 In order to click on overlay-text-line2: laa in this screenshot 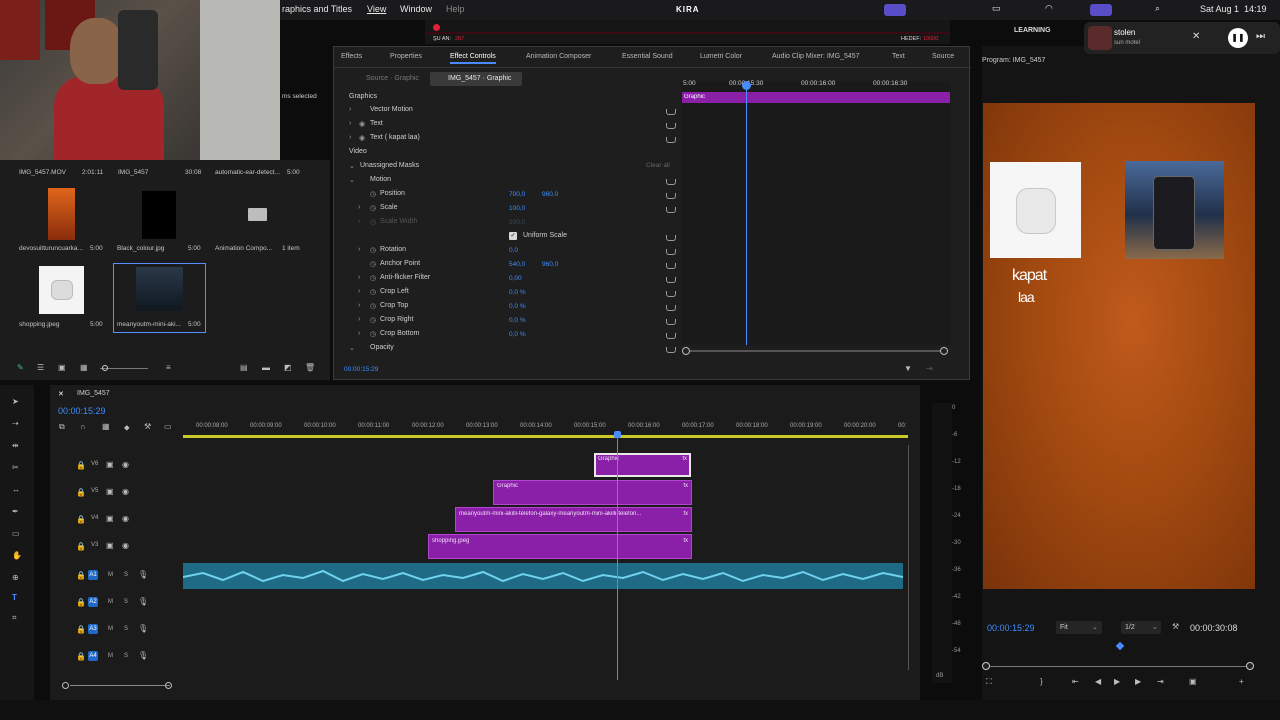, I will do `click(1026, 297)`.